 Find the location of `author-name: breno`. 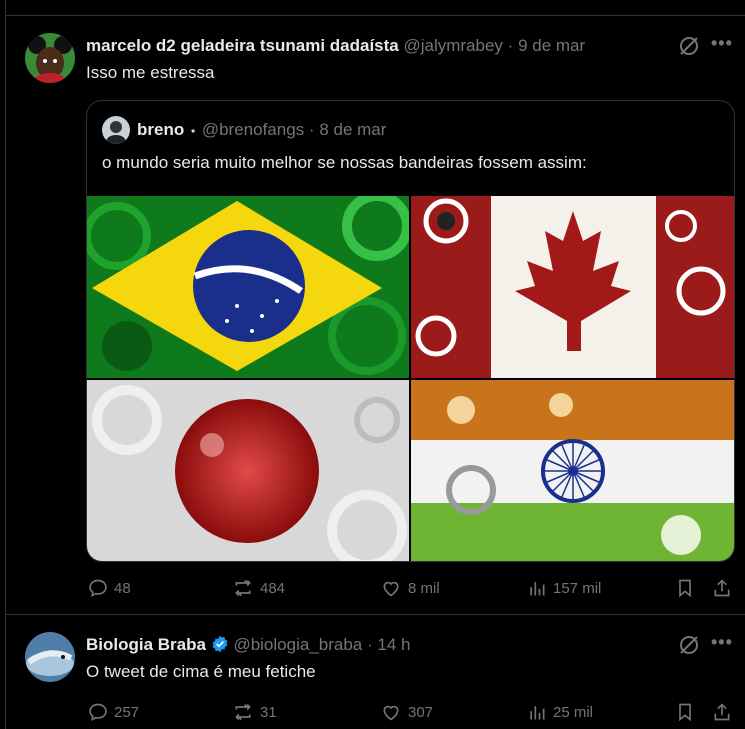

author-name: breno is located at coordinates (160, 129).